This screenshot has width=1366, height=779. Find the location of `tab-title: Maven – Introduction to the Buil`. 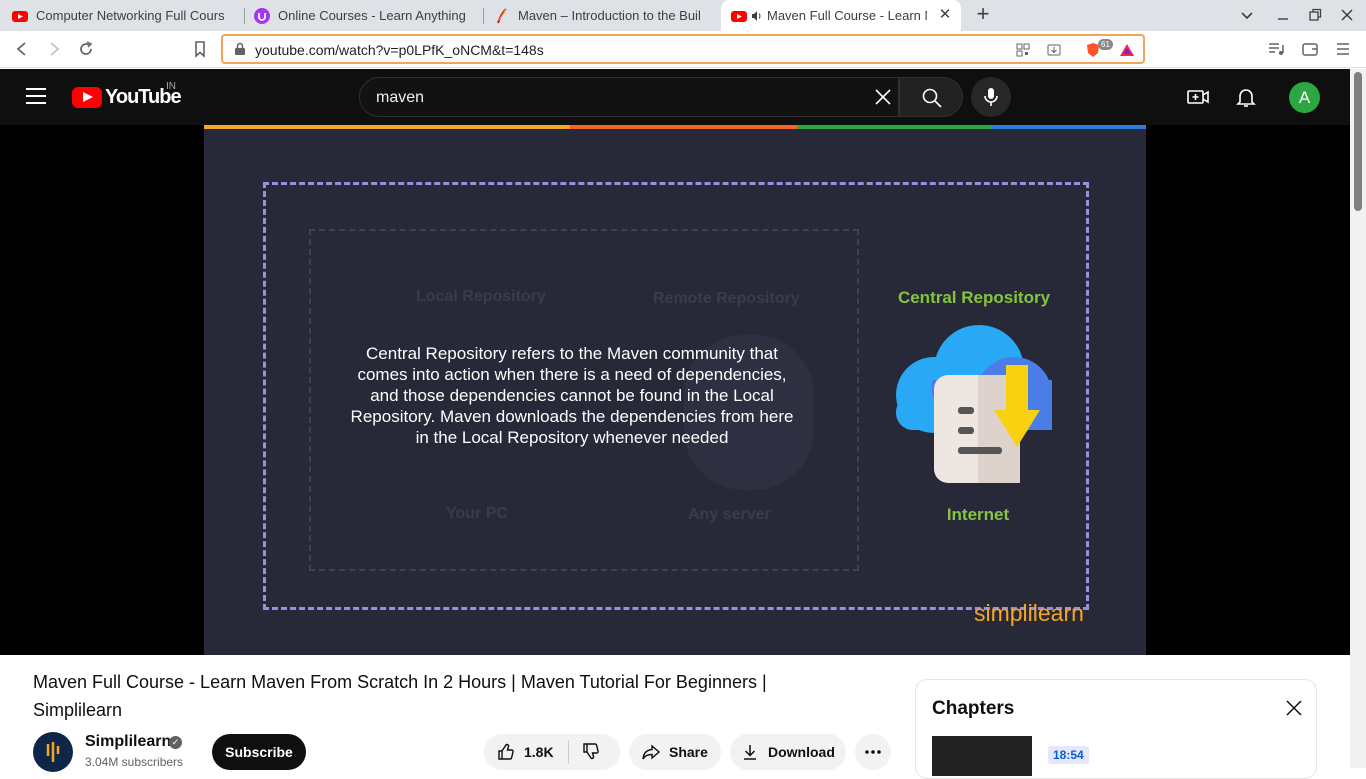

tab-title: Maven – Introduction to the Buil is located at coordinates (609, 15).